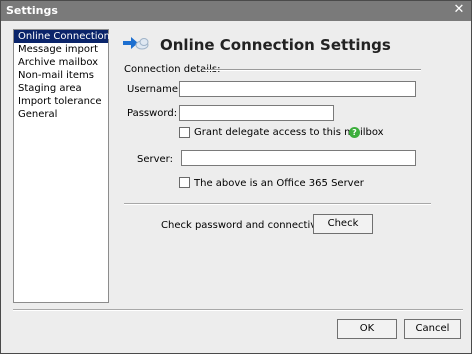 The width and height of the screenshot is (474, 356). What do you see at coordinates (246, 225) in the screenshot?
I see `check-connectivity-label: Check password and connectivity:` at bounding box center [246, 225].